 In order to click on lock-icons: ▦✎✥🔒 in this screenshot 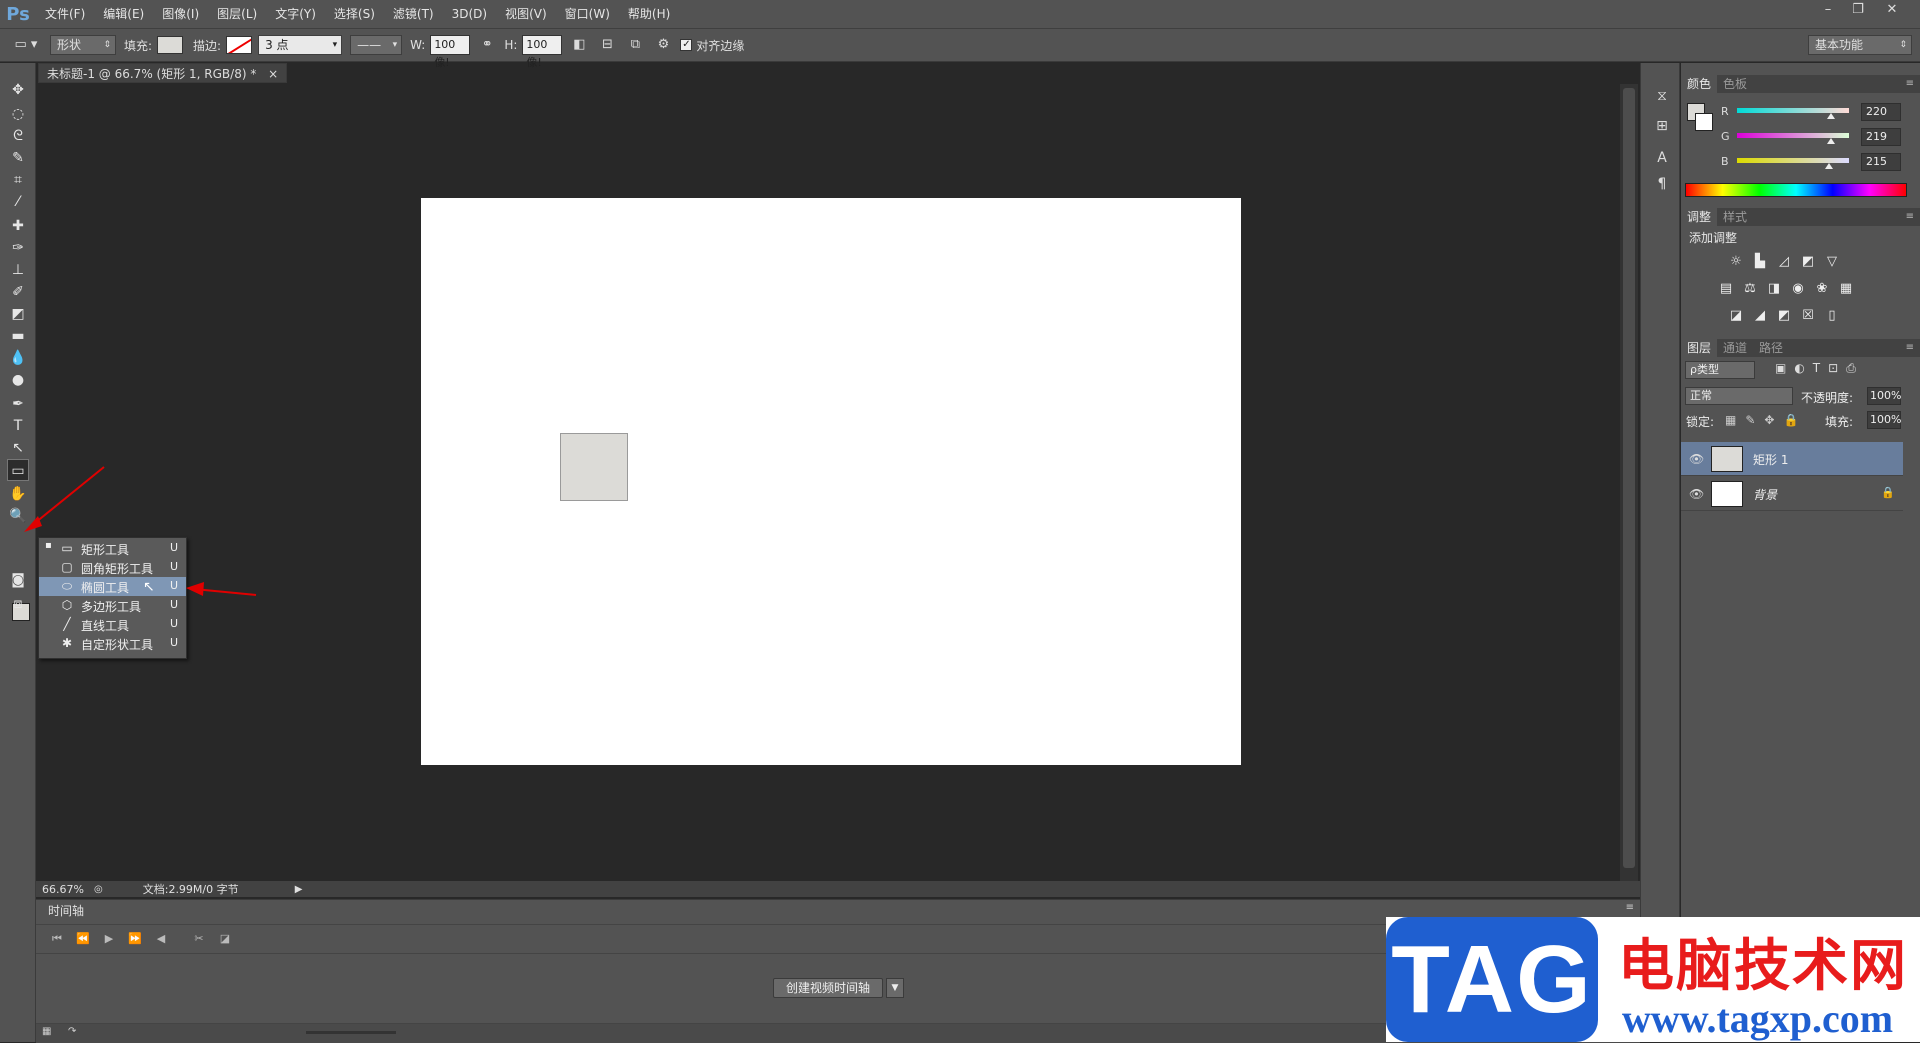, I will do `click(1766, 420)`.